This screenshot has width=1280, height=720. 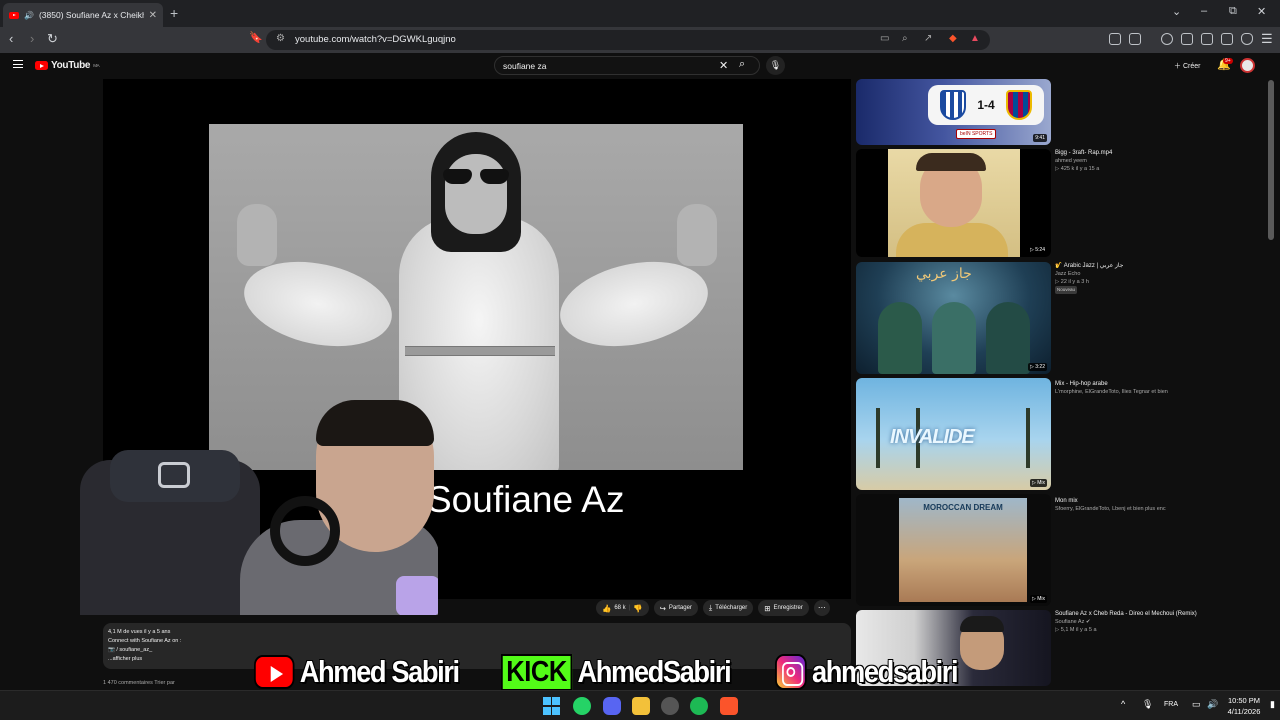 What do you see at coordinates (953, 112) in the screenshot?
I see `recommendation-thumbnail: 1-4 beIN SPORTS 9:41` at bounding box center [953, 112].